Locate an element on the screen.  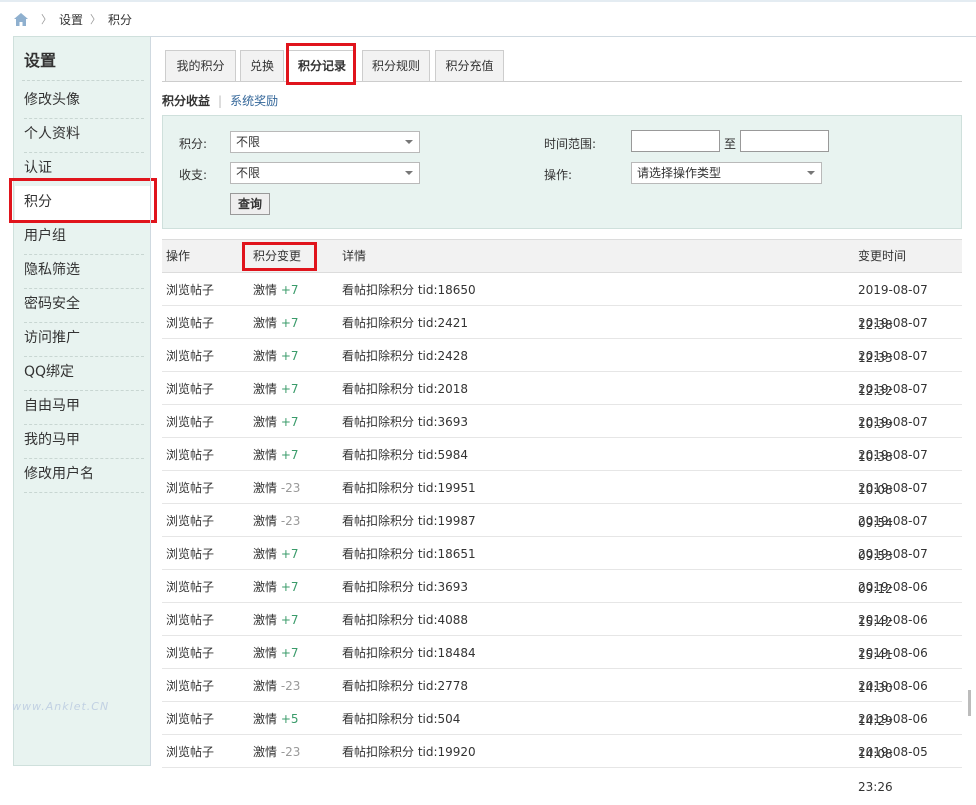
operation-select: 请选择操作类型 is located at coordinates (726, 173).